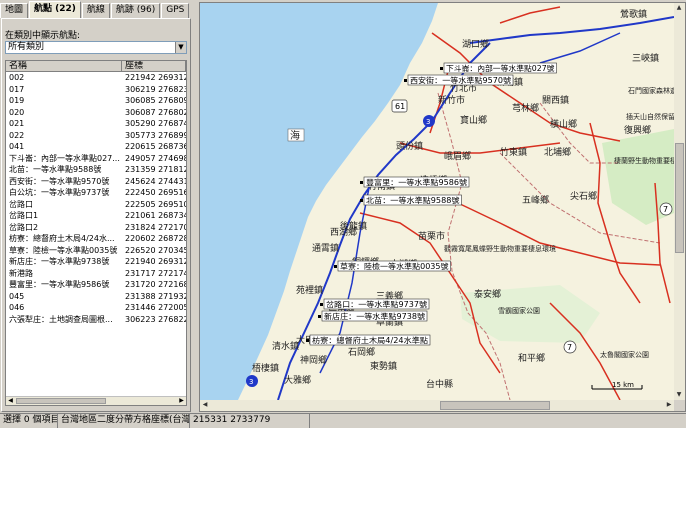 The height and width of the screenshot is (505, 696). Describe the element at coordinates (679, 198) in the screenshot. I see `map-vscroll-thumb` at that location.